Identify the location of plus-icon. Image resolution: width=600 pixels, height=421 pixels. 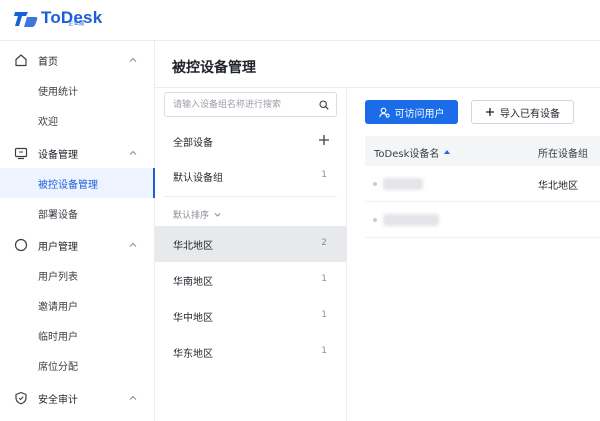
(490, 112).